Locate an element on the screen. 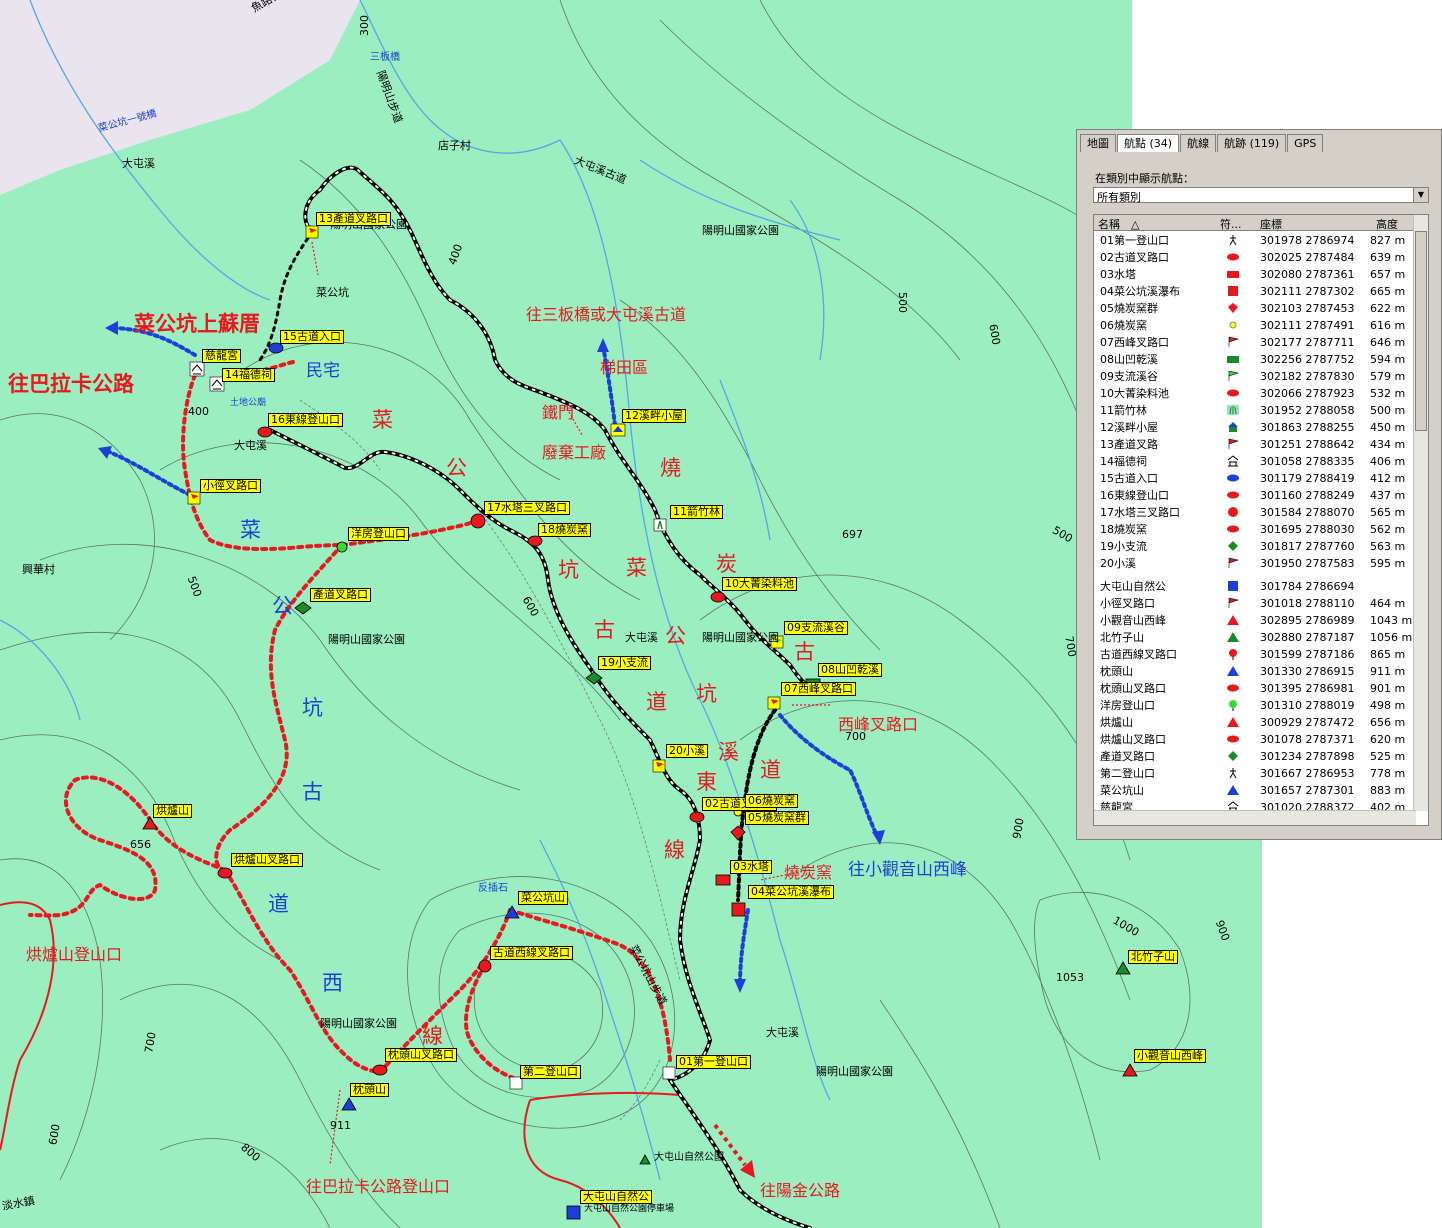 The image size is (1442, 1228). waypoint-label: 菜公坑山 is located at coordinates (543, 898).